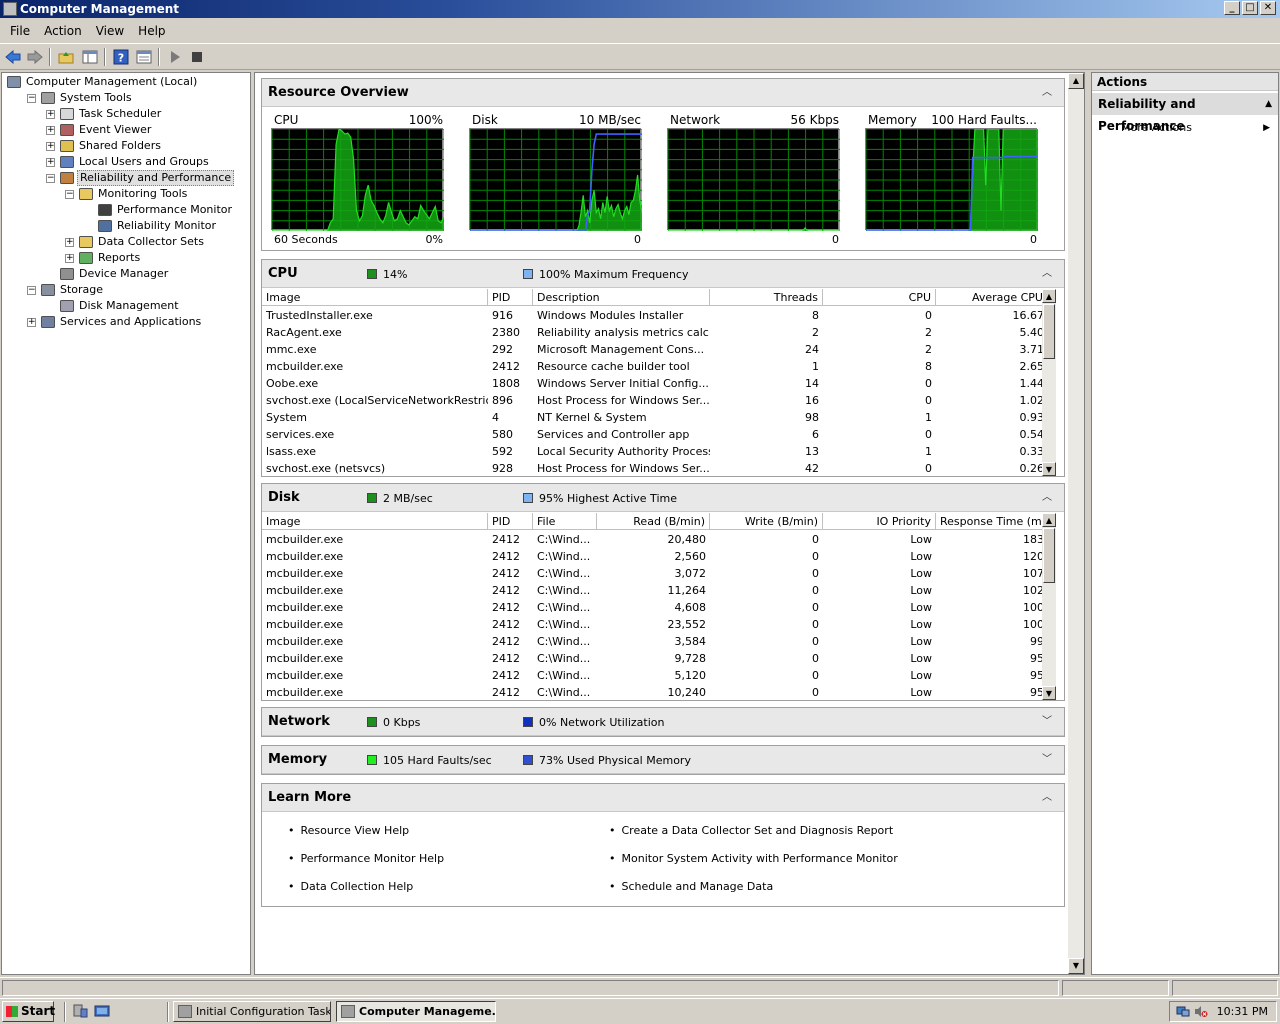 This screenshot has width=1280, height=1024. What do you see at coordinates (663, 93) in the screenshot?
I see `resource-overview-header: Resource Overview ︿` at bounding box center [663, 93].